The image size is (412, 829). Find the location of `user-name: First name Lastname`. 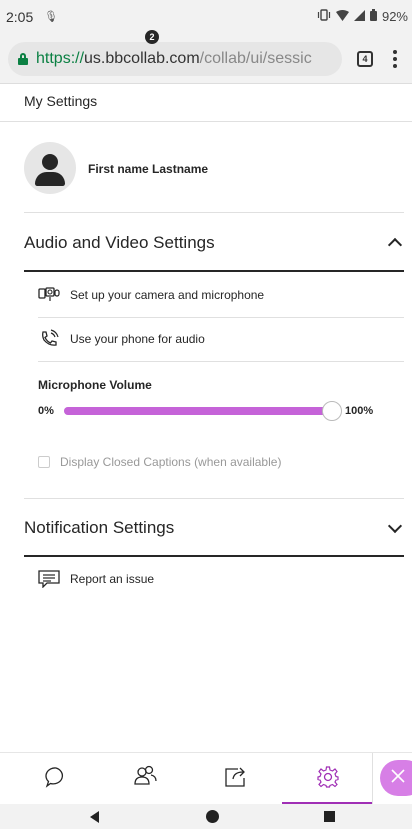

user-name: First name Lastname is located at coordinates (148, 169).